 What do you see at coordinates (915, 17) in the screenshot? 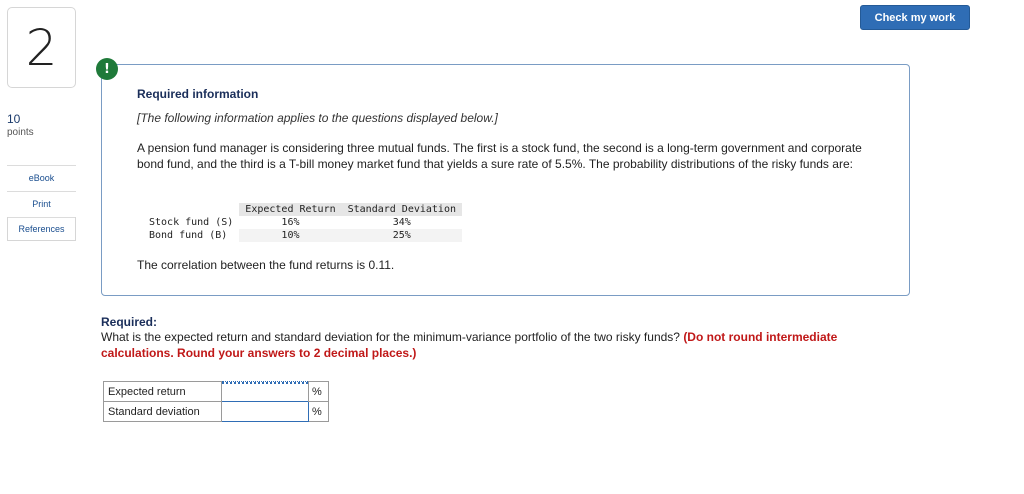
I see `check-my-work-button: Check my work` at bounding box center [915, 17].